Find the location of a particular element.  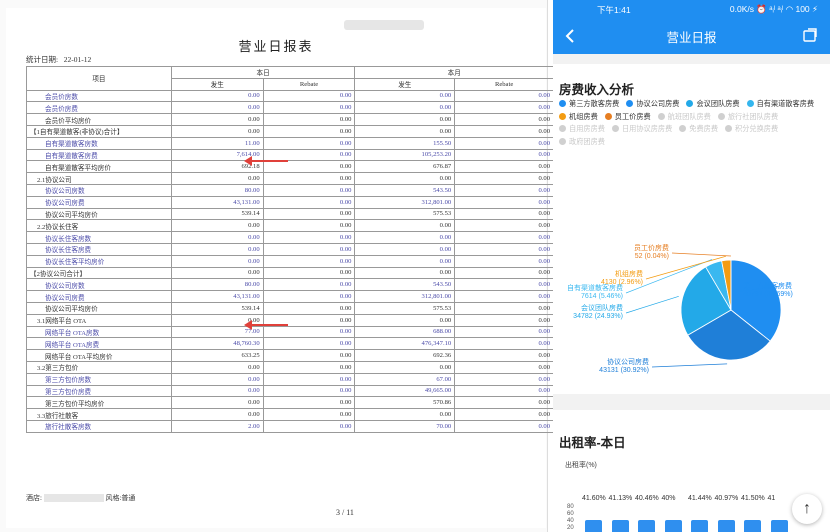

pie-slice-value: 52 (0.04%) is located at coordinates (652, 256).